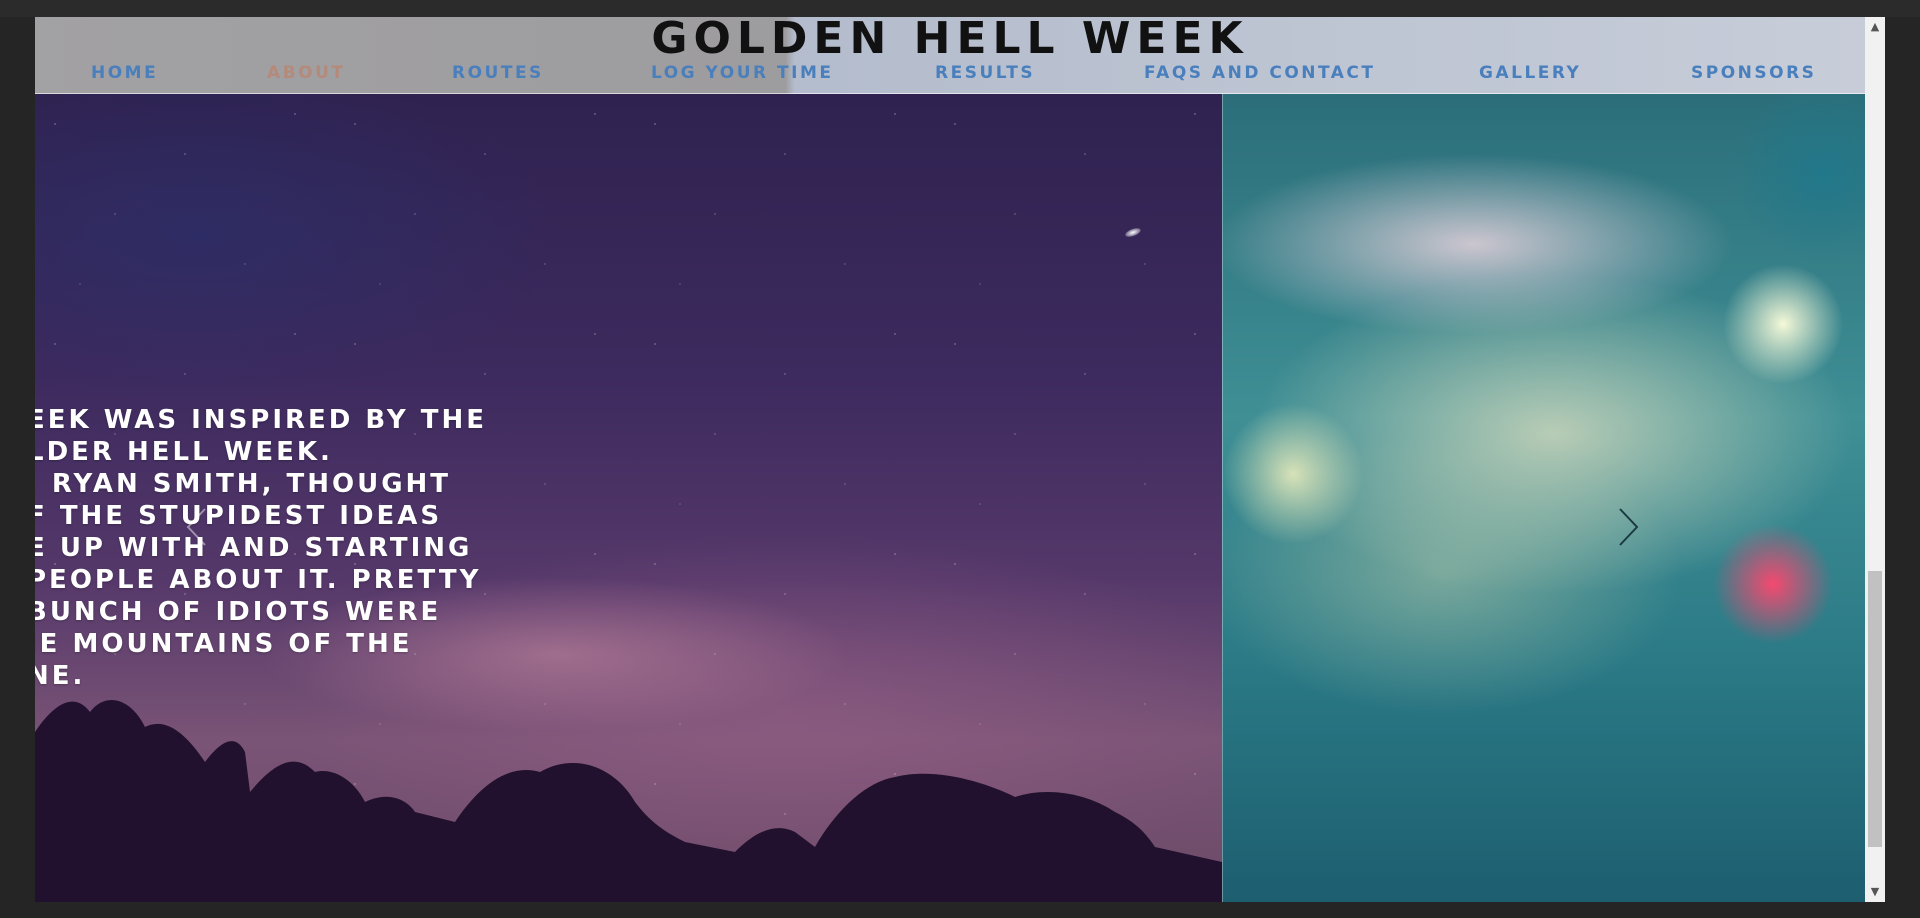 The height and width of the screenshot is (918, 1920). I want to click on browser-top-strip, so click(960, 8).